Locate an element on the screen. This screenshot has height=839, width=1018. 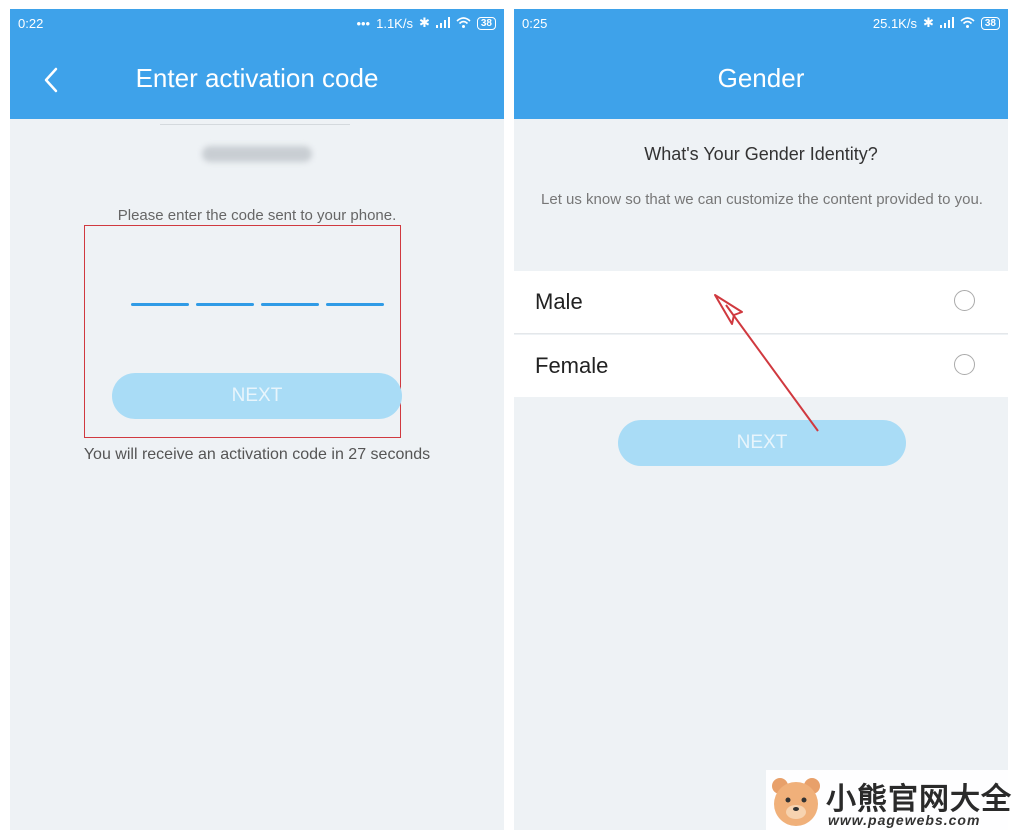
option-label: Male is located at coordinates (559, 301).